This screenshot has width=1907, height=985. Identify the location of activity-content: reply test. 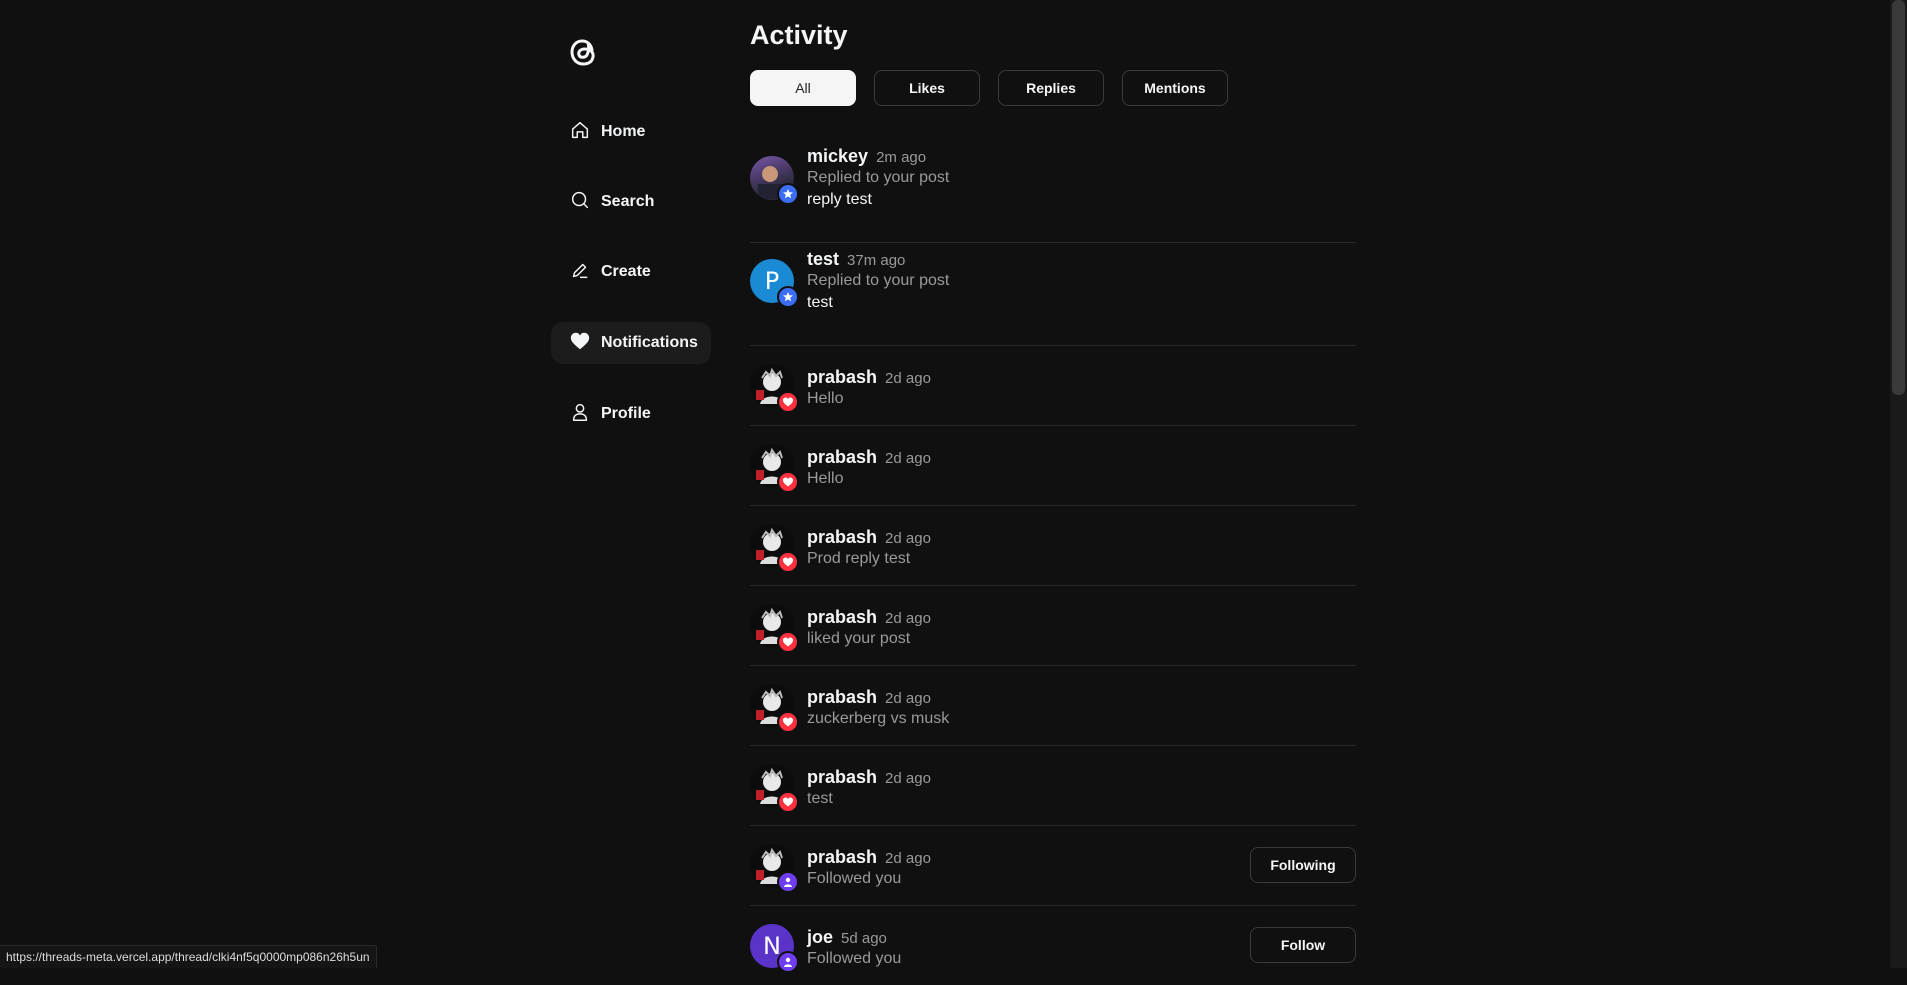
(839, 199).